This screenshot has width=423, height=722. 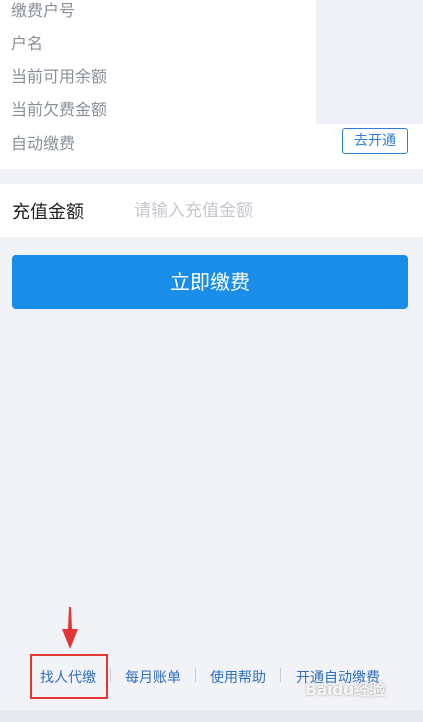 I want to click on enable-auto-pay-button: 去开通, so click(x=375, y=141).